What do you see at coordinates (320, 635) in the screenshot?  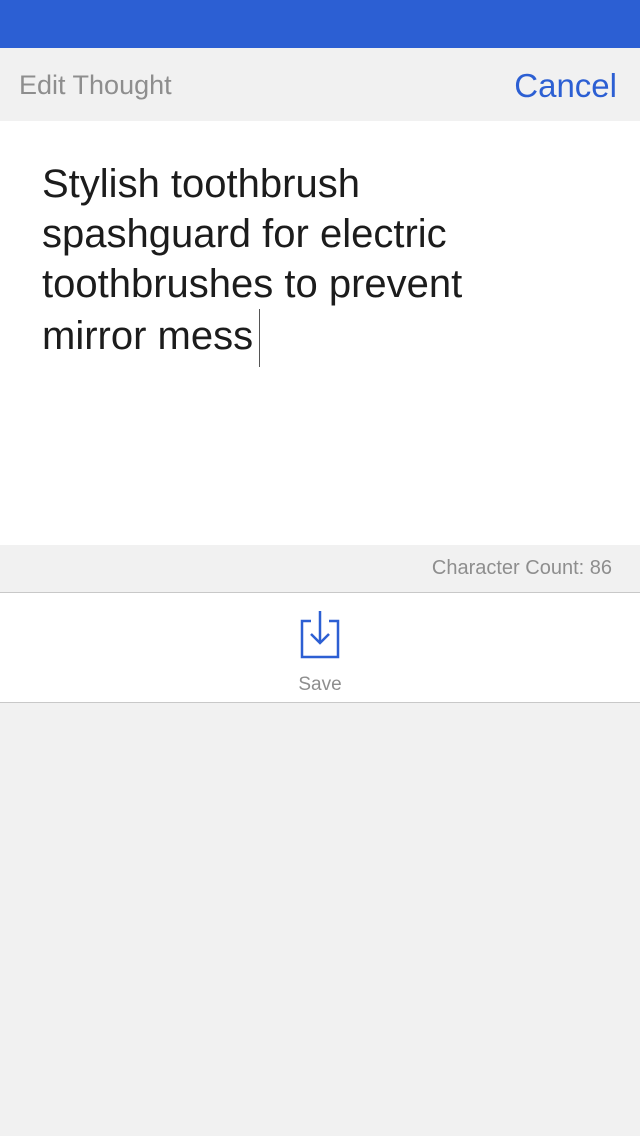 I see `save-download-icon` at bounding box center [320, 635].